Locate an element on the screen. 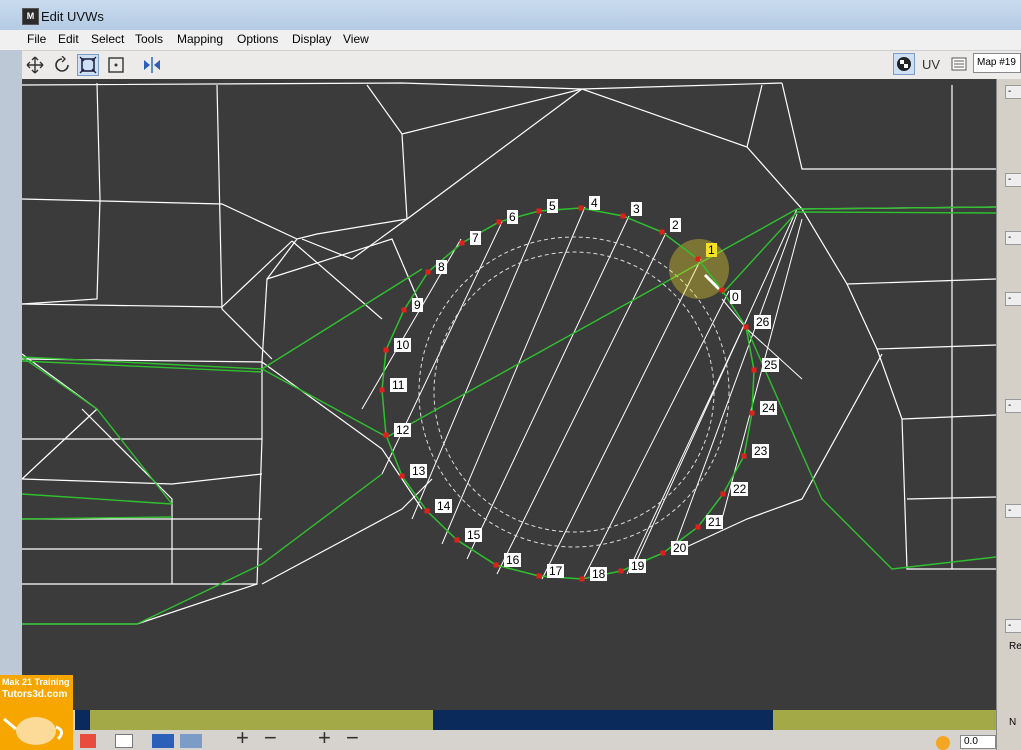  vertex-label: 11 is located at coordinates (398, 385).